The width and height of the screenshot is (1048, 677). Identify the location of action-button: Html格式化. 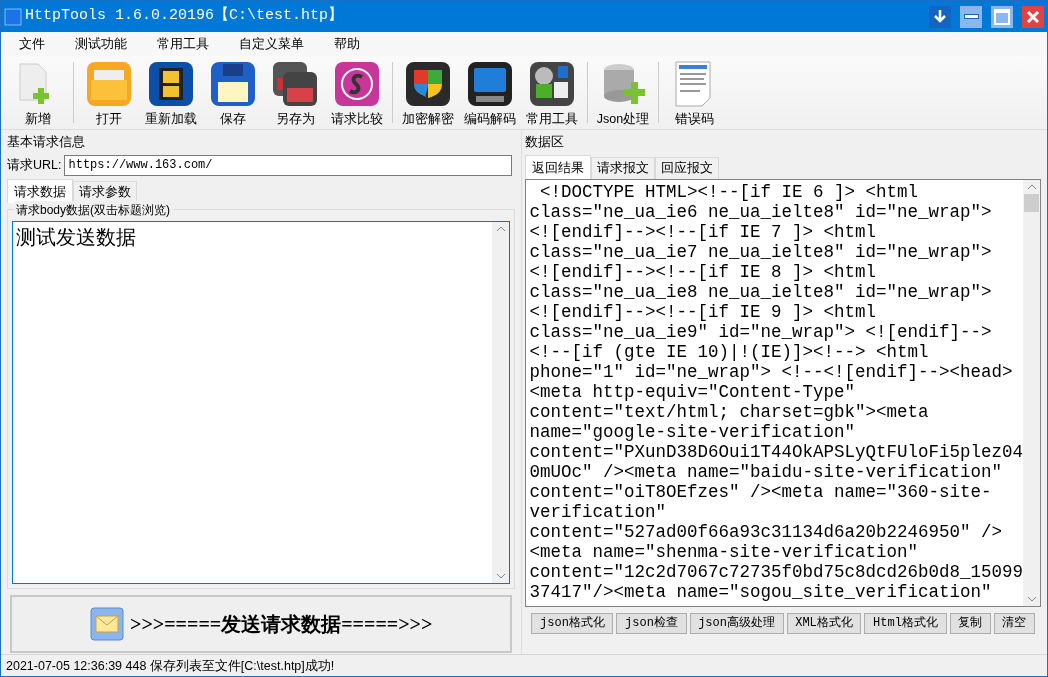
(905, 623).